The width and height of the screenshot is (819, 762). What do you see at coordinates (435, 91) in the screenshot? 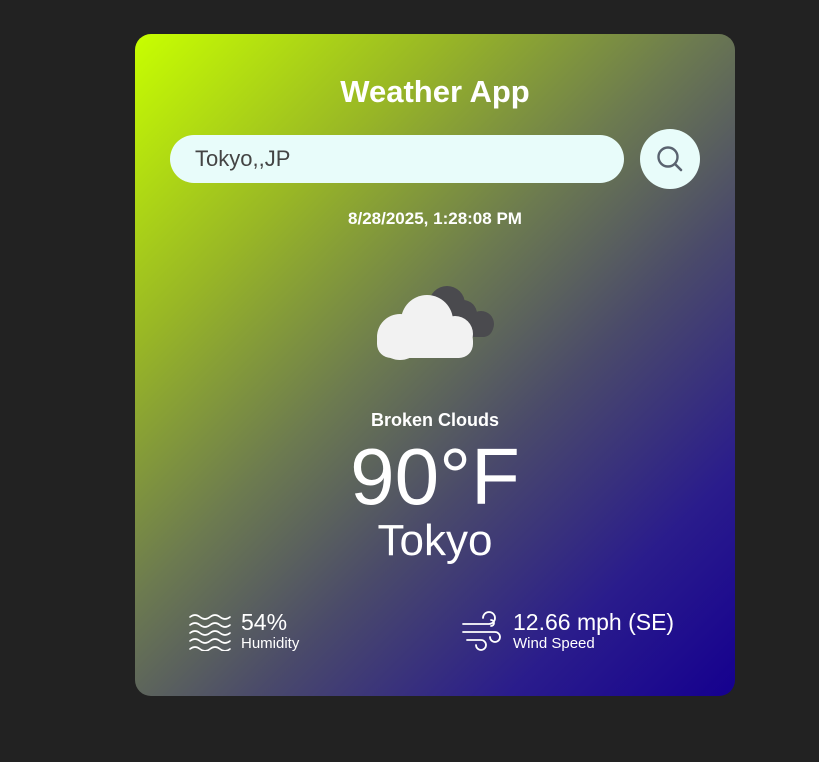
I see `app-title: Weather App` at bounding box center [435, 91].